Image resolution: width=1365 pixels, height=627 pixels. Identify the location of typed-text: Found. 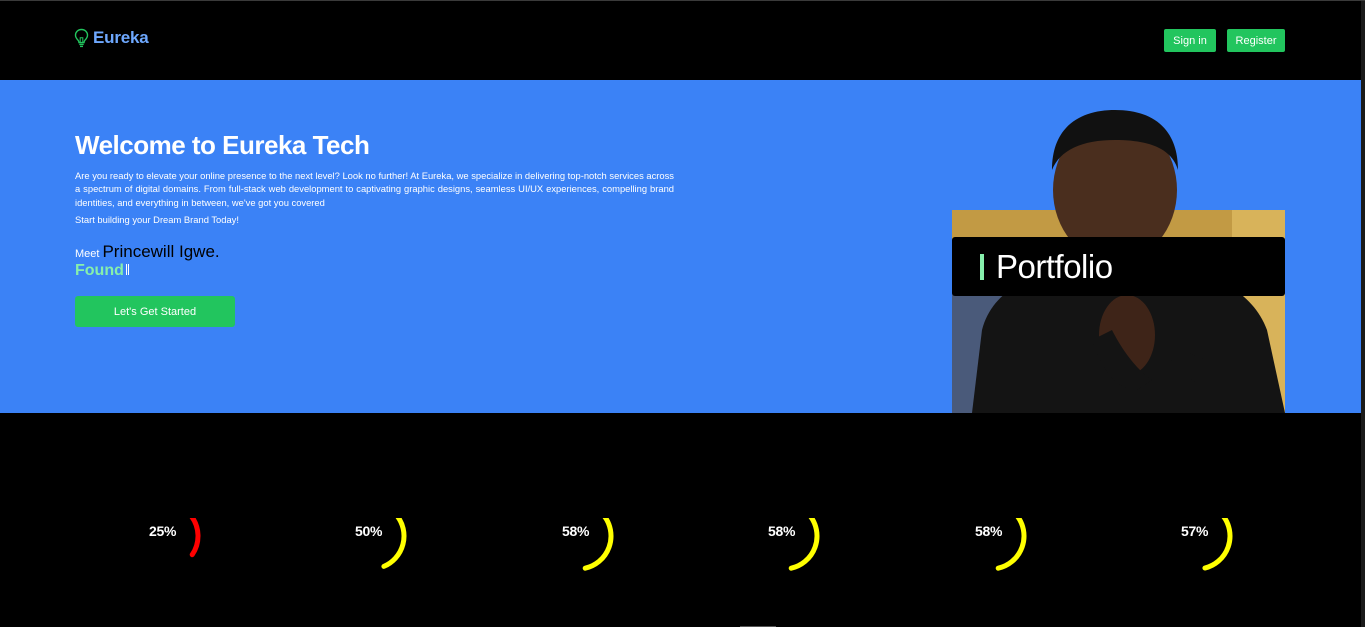
(102, 271).